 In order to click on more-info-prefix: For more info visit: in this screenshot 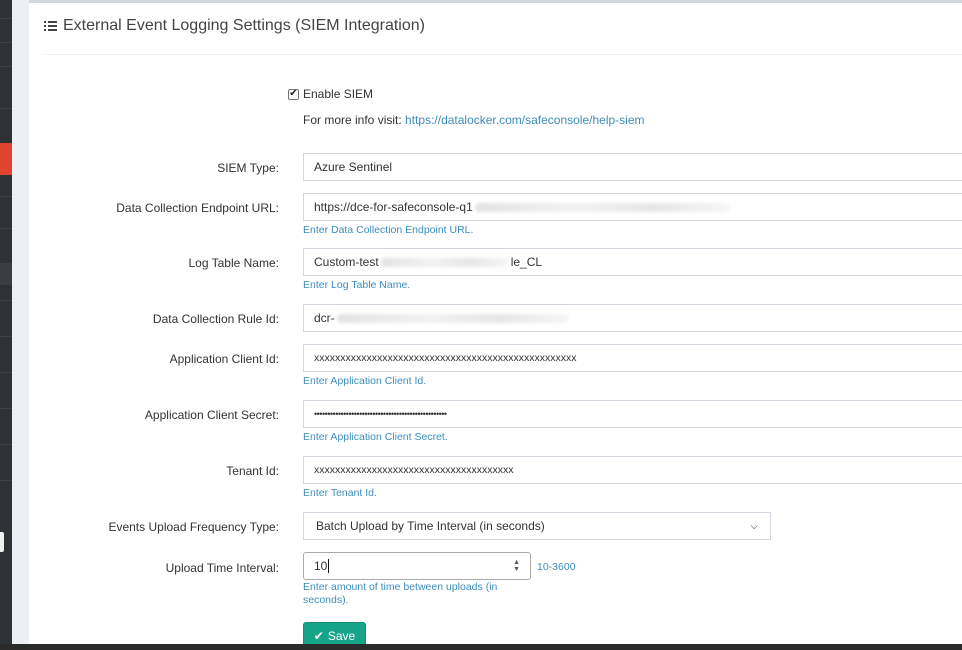, I will do `click(352, 120)`.